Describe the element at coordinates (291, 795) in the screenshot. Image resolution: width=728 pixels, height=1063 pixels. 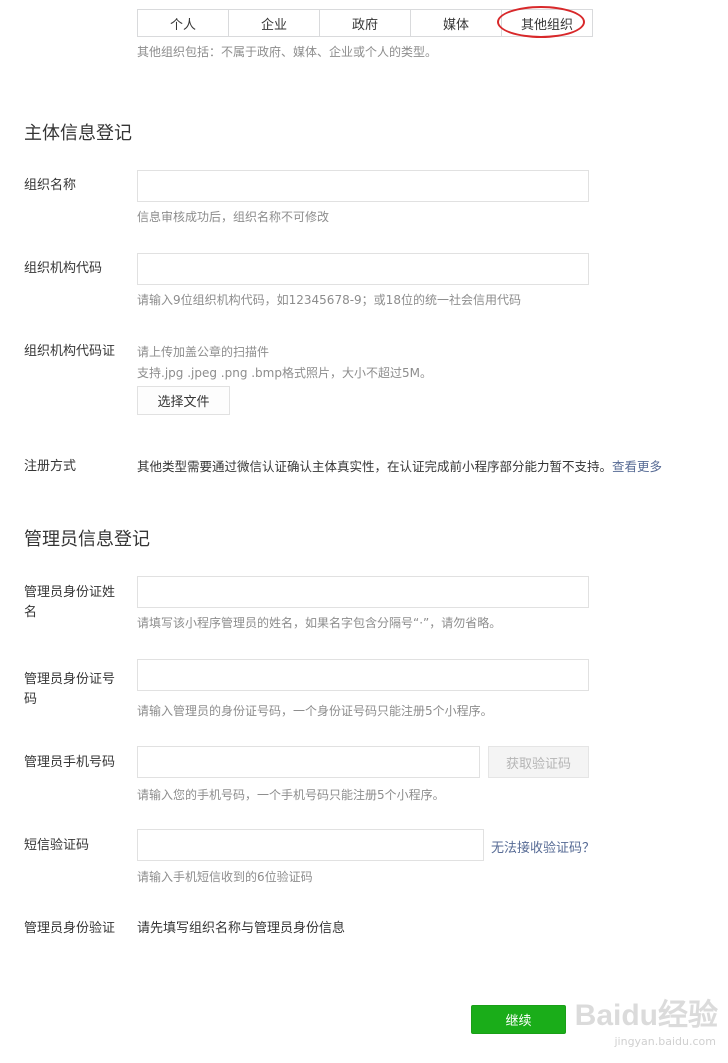
I see `admin-phone-hint: 请输入您的手机号码，一个手机号码只能注册5个小程序。` at that location.